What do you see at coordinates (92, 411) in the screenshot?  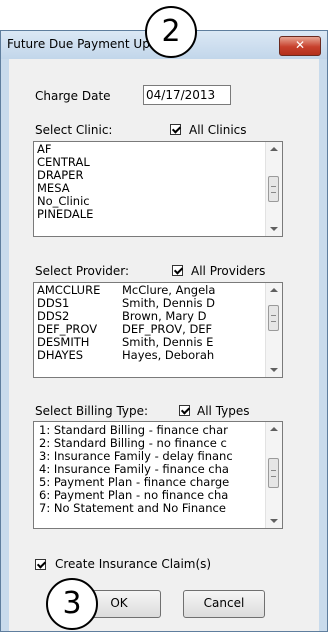 I see `select-billing-type-label: Select Billing Type:` at bounding box center [92, 411].